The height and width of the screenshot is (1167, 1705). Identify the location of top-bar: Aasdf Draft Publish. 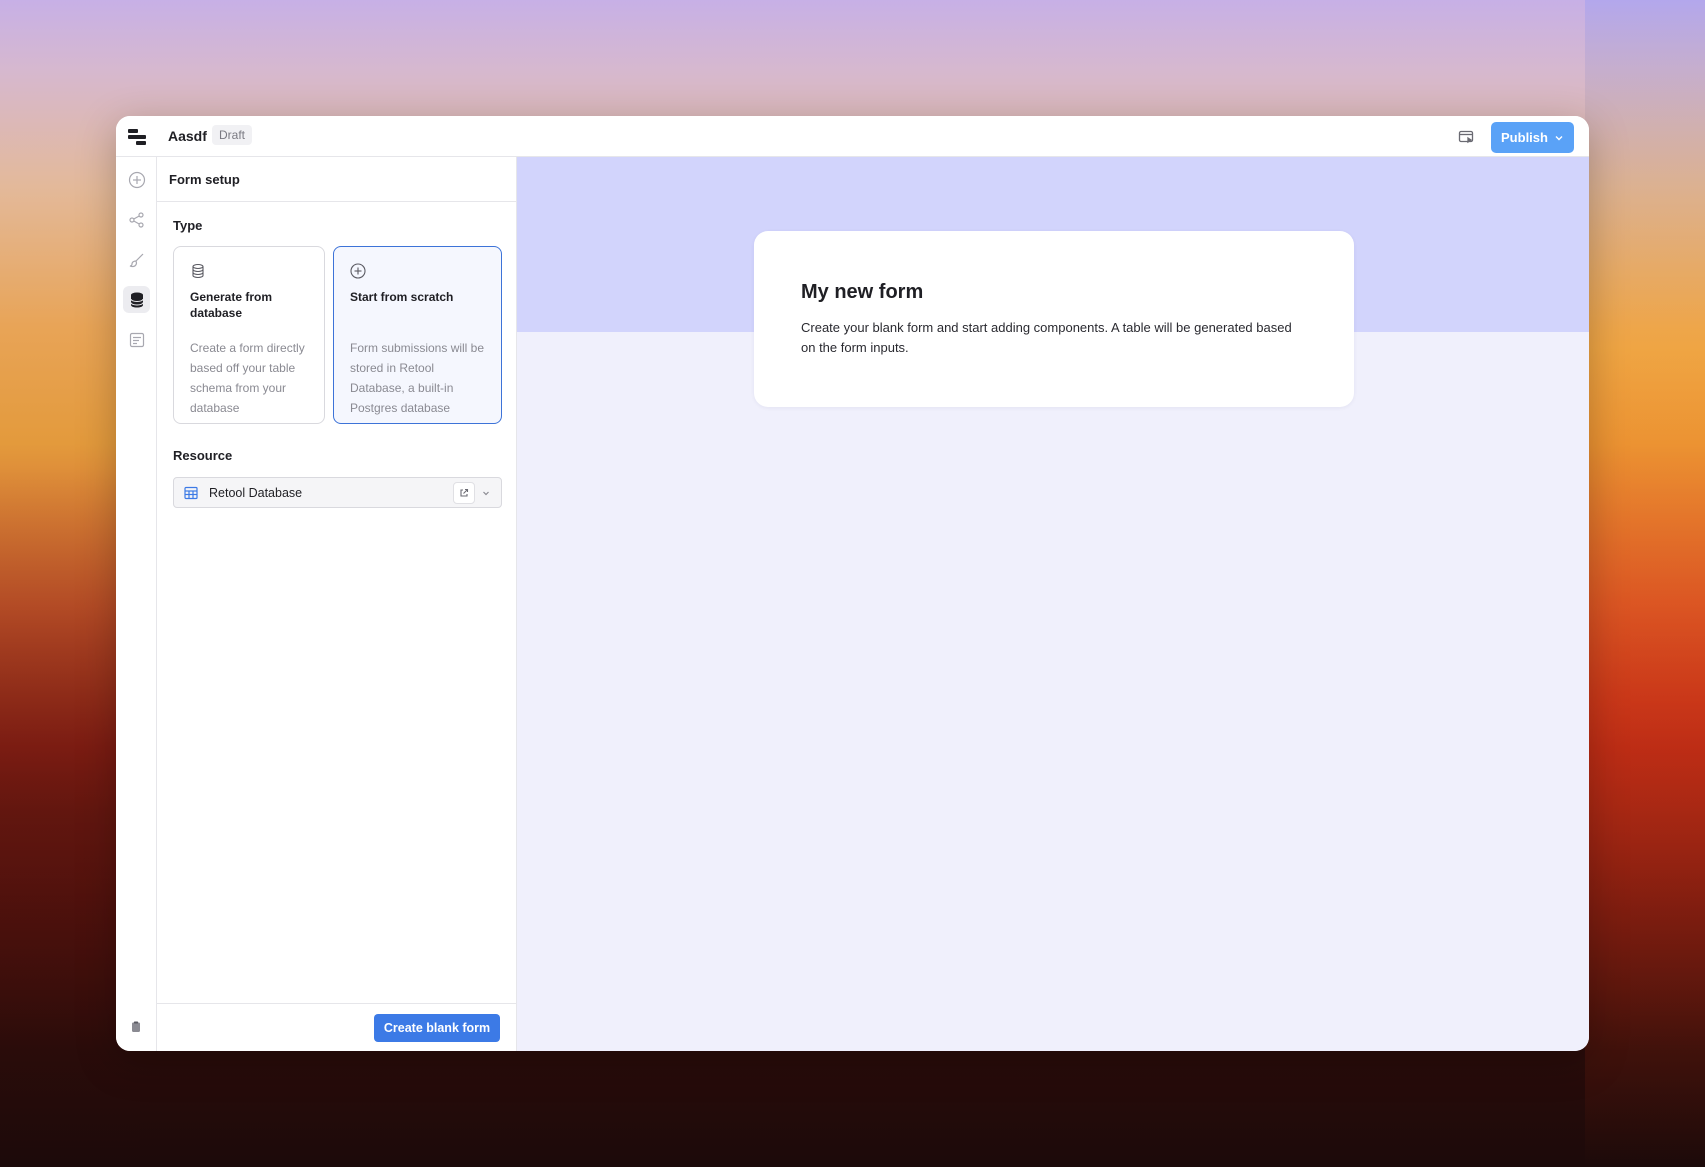
(852, 136).